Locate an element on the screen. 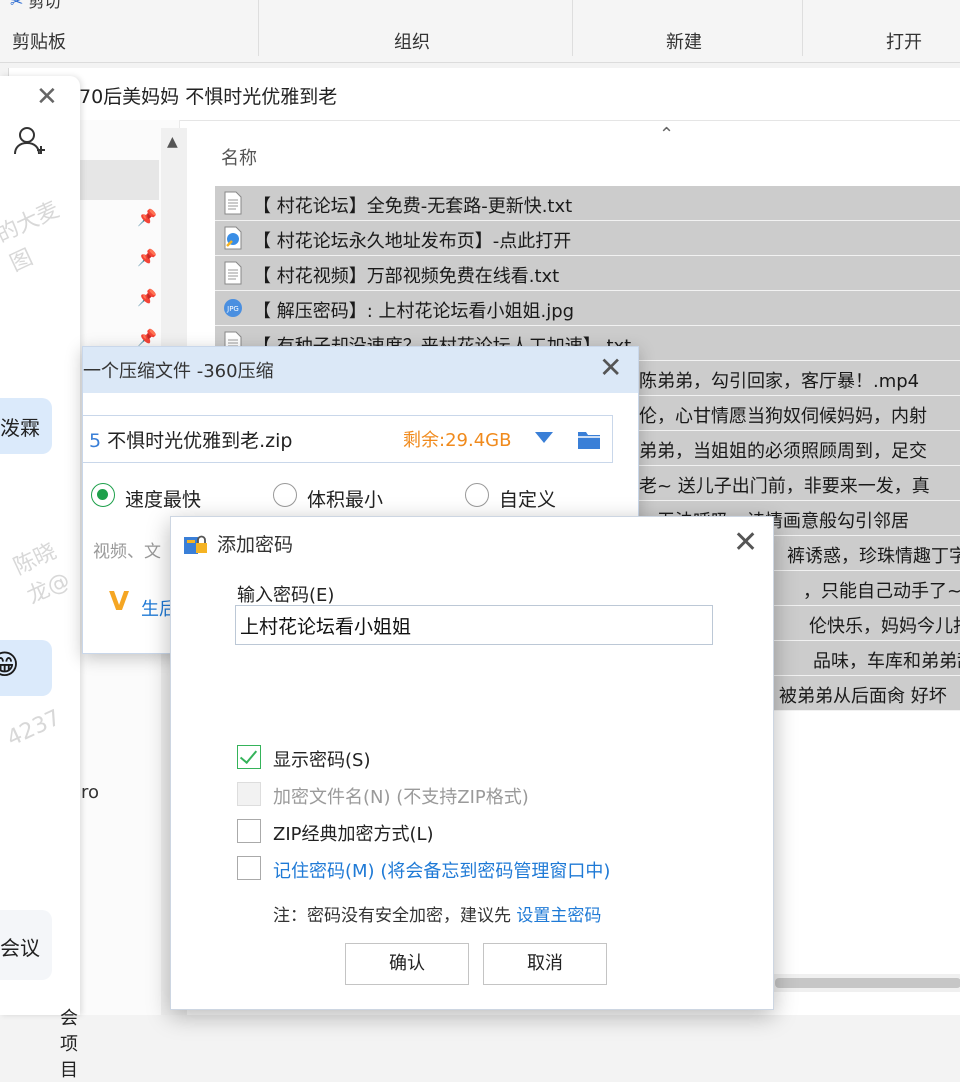  chat-item: 😁 is located at coordinates (26, 668).